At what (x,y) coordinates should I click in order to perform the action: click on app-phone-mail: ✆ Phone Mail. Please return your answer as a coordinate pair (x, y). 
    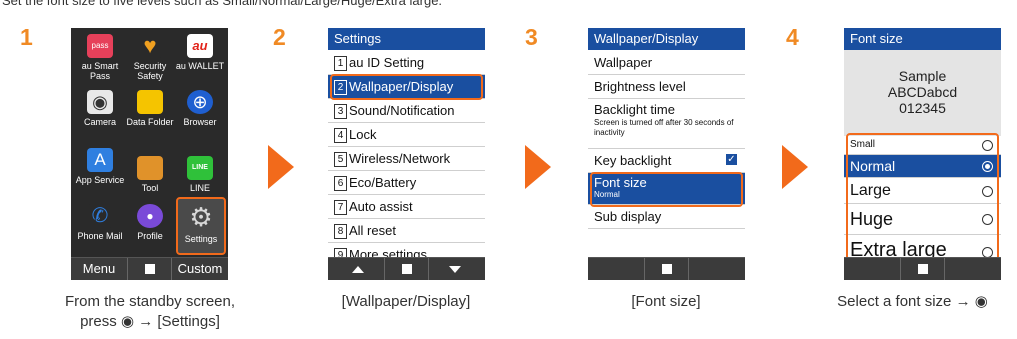
    Looking at the image, I should click on (100, 222).